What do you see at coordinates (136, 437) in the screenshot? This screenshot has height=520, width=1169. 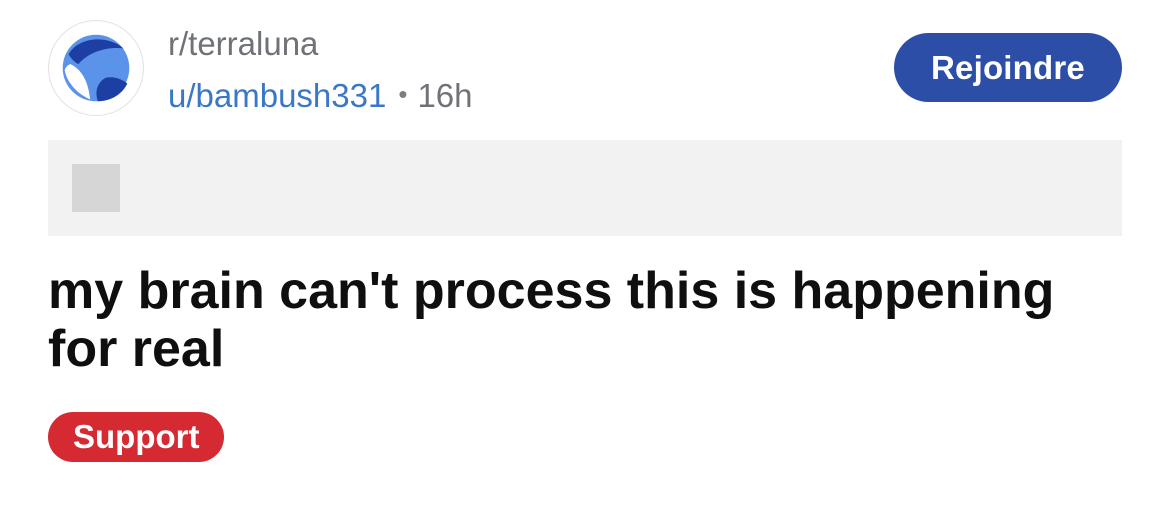 I see `post-flair-badge: Support` at bounding box center [136, 437].